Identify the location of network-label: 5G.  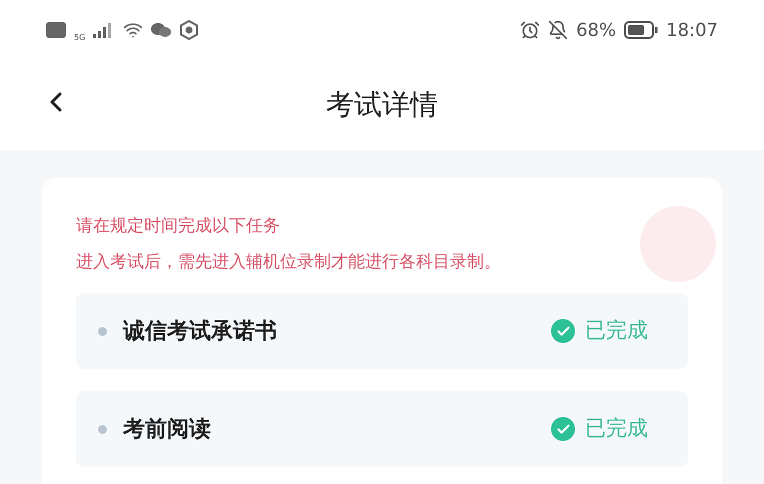
(80, 38).